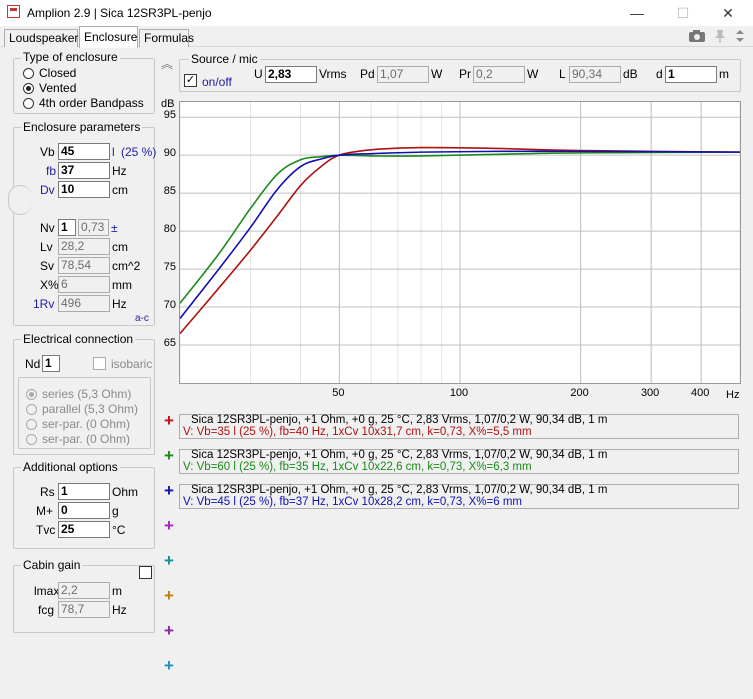  What do you see at coordinates (33, 364) in the screenshot?
I see `nd-label: Nd` at bounding box center [33, 364].